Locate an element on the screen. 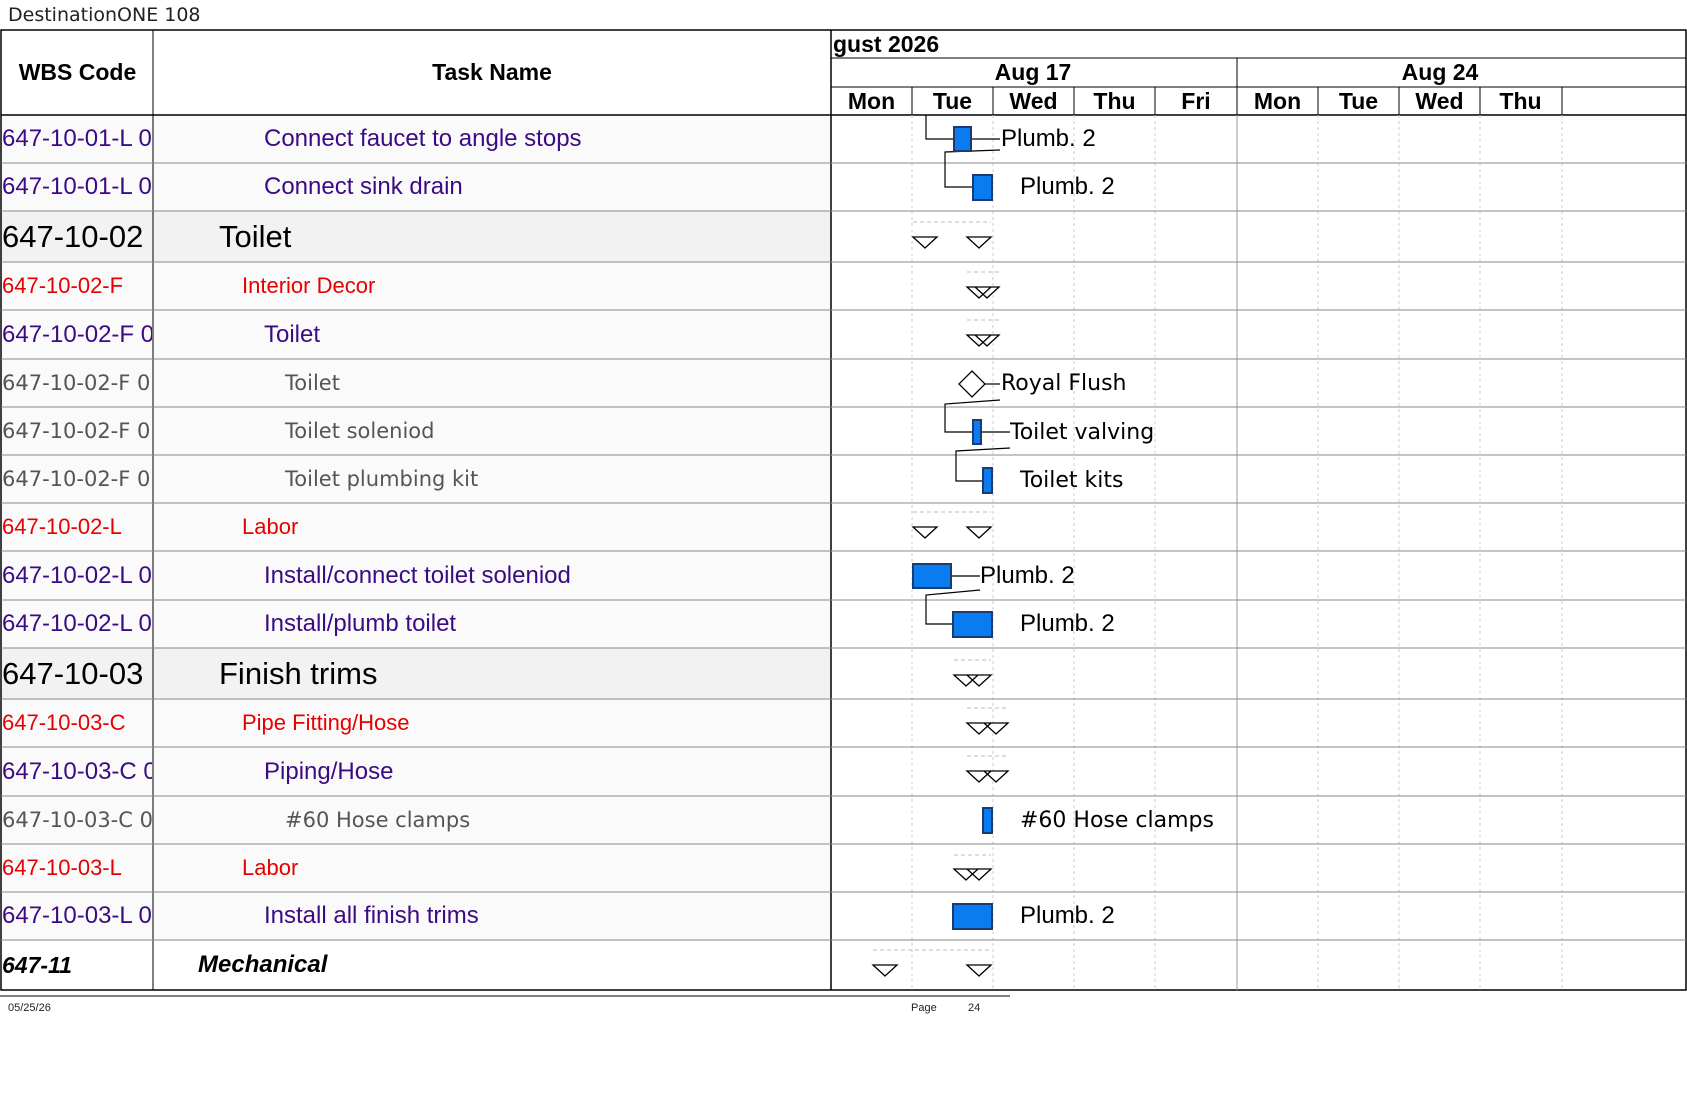  bar-label: Toilet valving is located at coordinates (1082, 432).